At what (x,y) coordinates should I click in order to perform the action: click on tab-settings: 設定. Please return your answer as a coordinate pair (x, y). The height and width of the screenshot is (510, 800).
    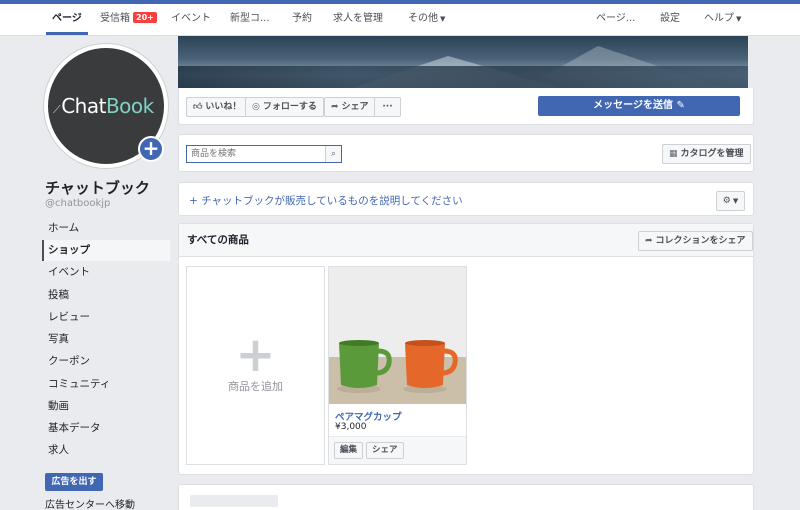
    Looking at the image, I should click on (670, 19).